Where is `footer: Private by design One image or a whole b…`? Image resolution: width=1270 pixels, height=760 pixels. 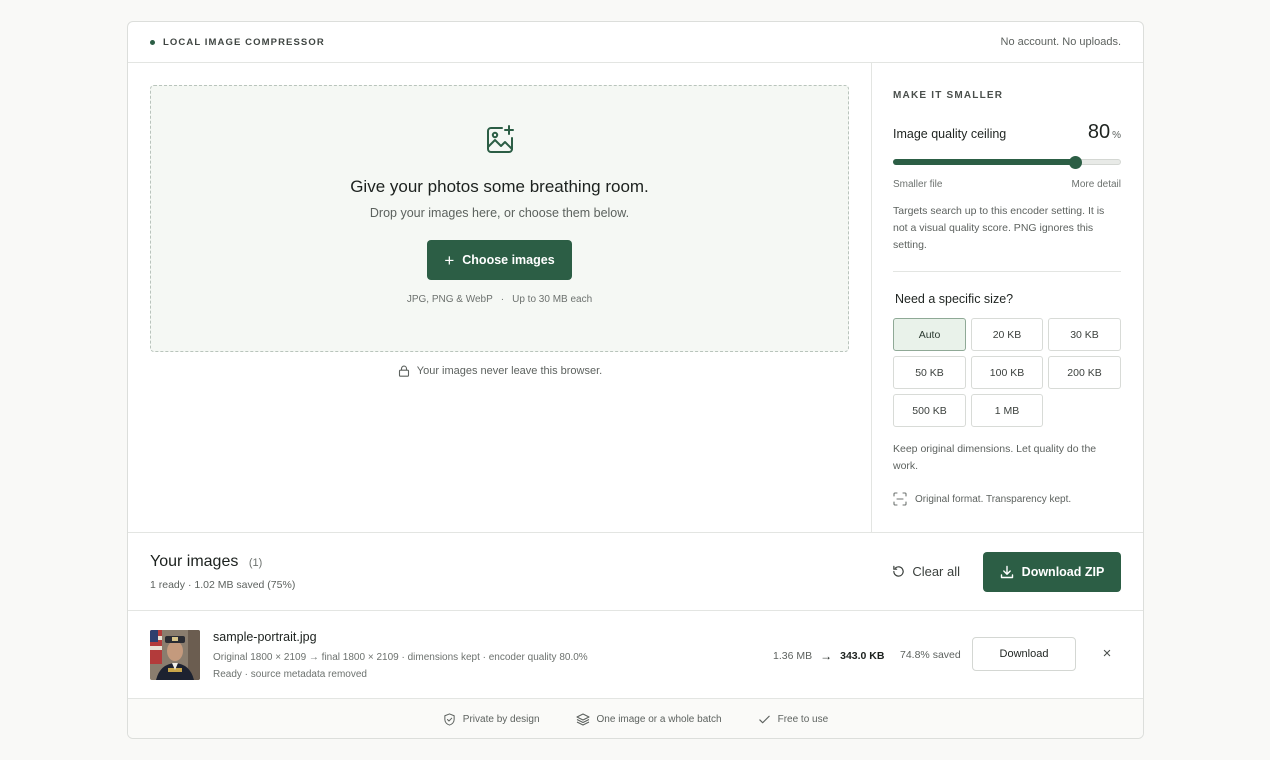 footer: Private by design One image or a whole b… is located at coordinates (635, 718).